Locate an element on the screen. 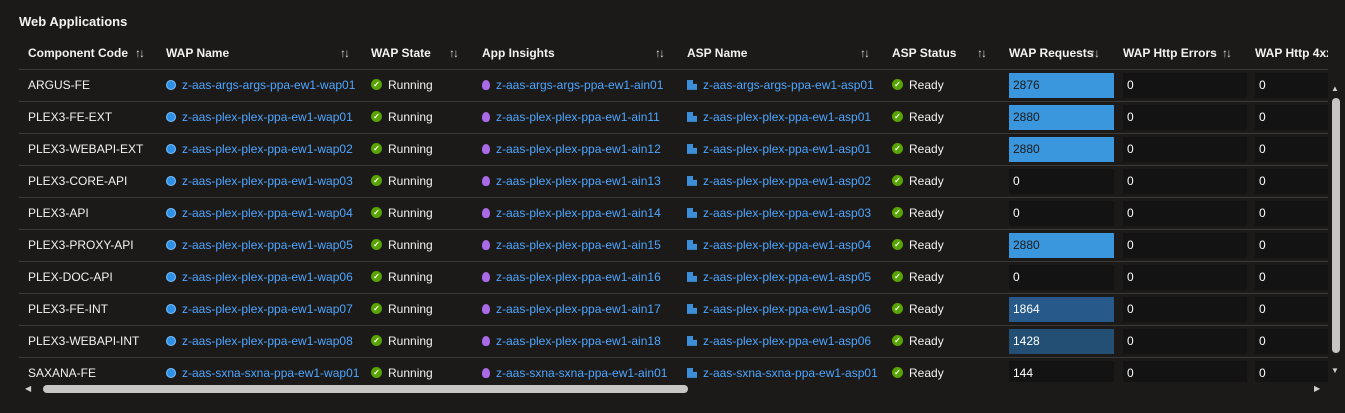 The height and width of the screenshot is (413, 1345). app-insights-link: z-aas-plex-plex-ppa-ew1-ain14 is located at coordinates (571, 213).